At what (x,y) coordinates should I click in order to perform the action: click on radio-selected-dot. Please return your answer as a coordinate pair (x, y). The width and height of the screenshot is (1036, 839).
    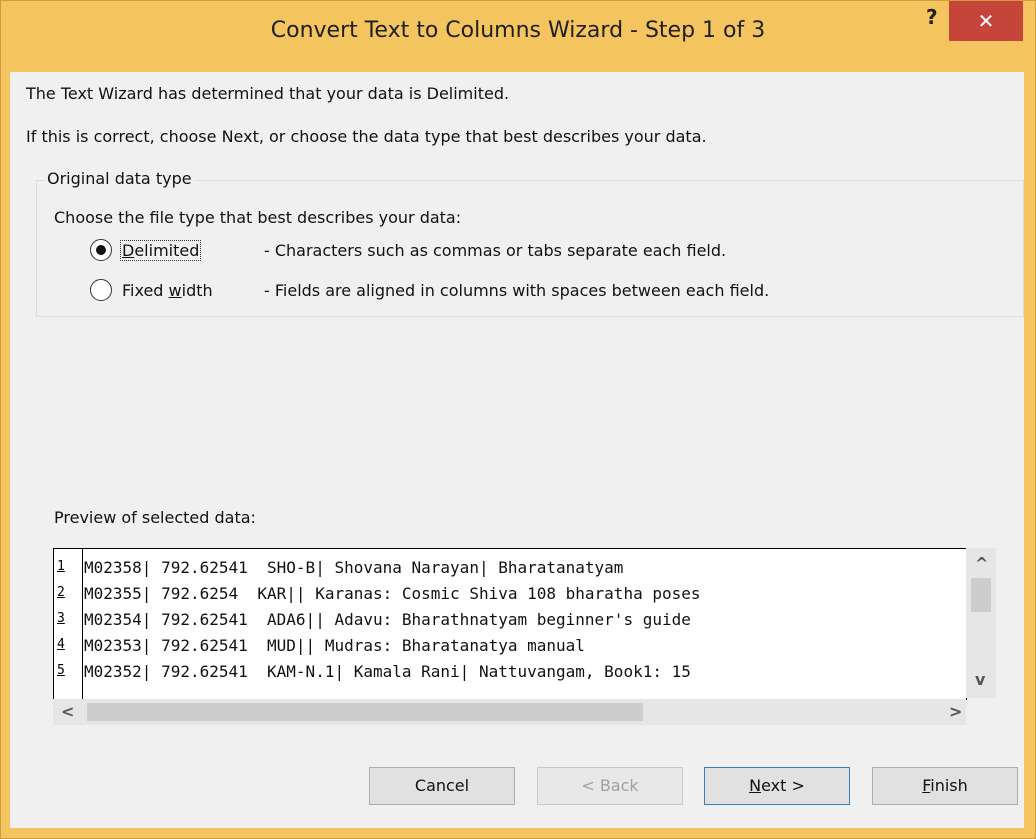
    Looking at the image, I should click on (101, 250).